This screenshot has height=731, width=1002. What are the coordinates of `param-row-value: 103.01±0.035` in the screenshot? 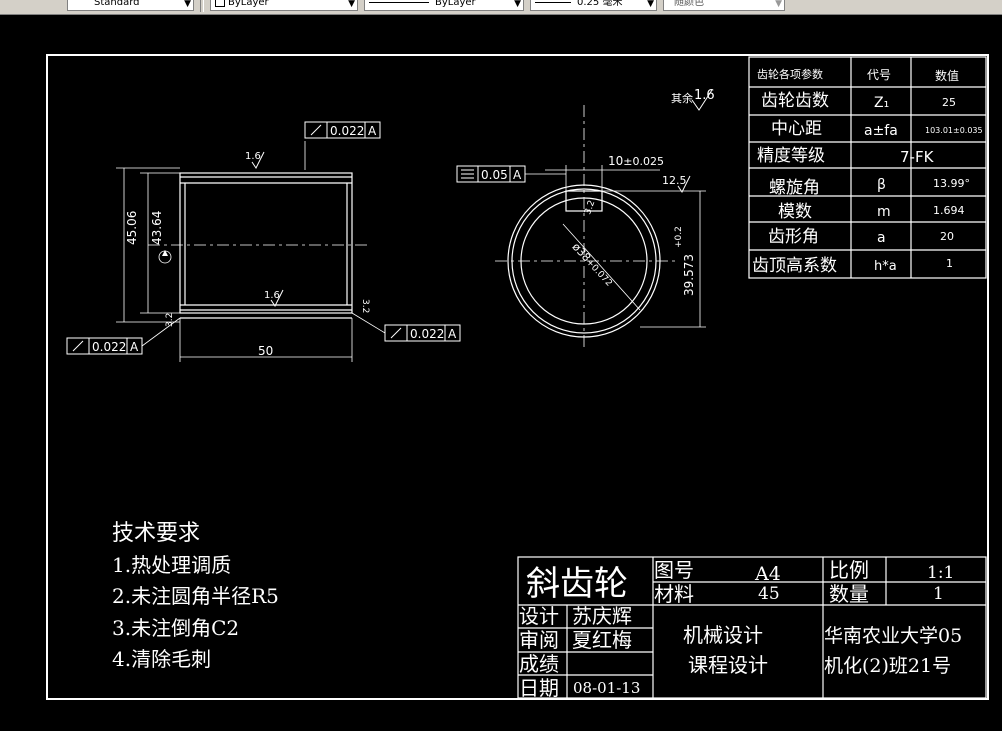 It's located at (954, 130).